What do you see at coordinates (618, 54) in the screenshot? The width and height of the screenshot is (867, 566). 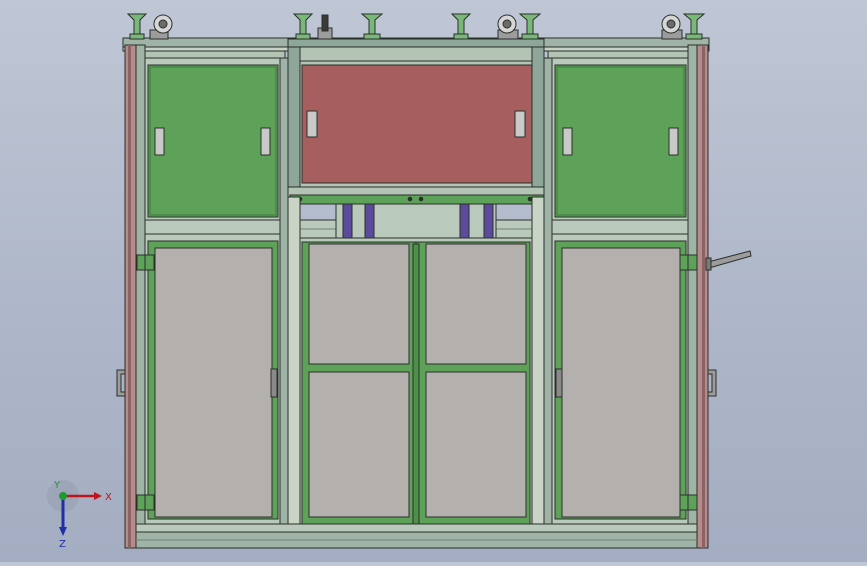 I see `right-top-beam` at bounding box center [618, 54].